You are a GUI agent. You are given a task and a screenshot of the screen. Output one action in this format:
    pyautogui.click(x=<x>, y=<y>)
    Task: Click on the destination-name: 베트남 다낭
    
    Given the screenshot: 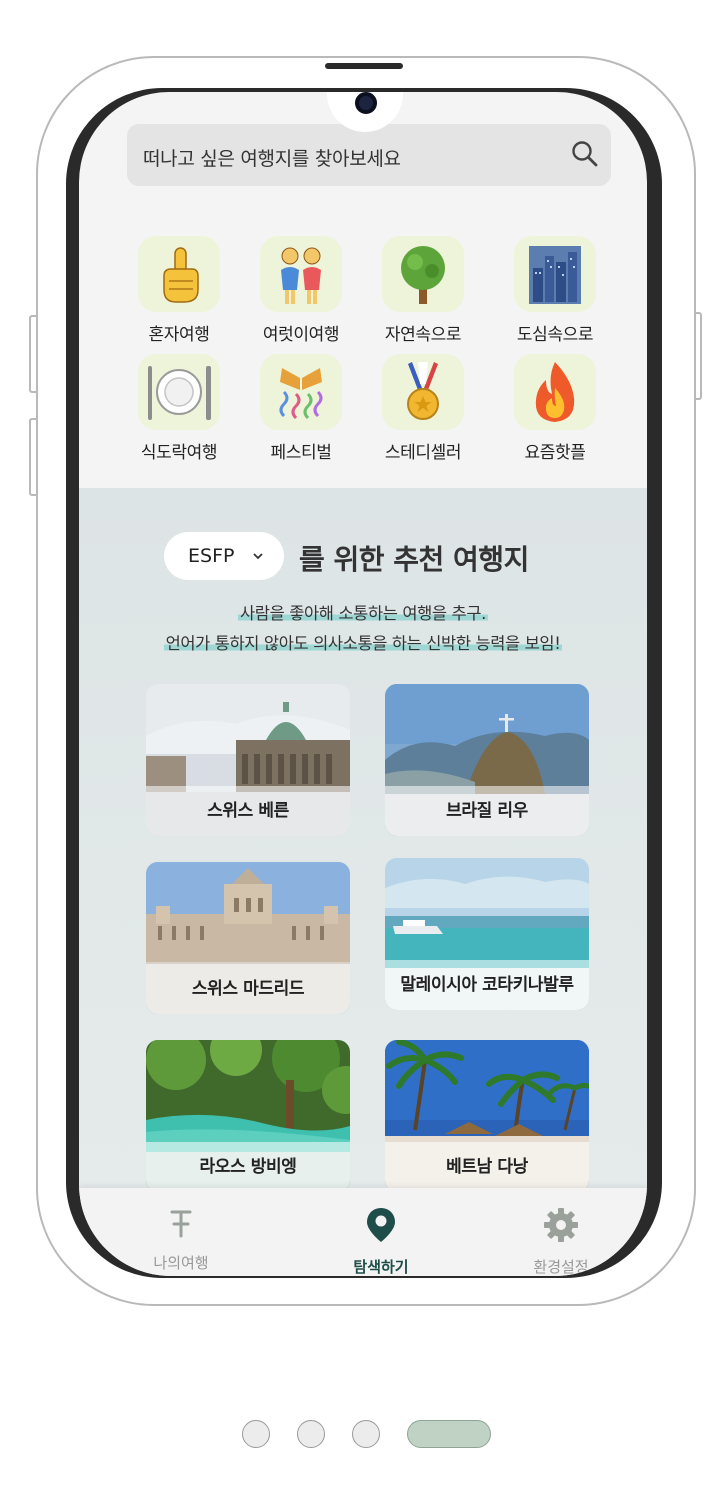 What is the action you would take?
    pyautogui.click(x=487, y=1167)
    